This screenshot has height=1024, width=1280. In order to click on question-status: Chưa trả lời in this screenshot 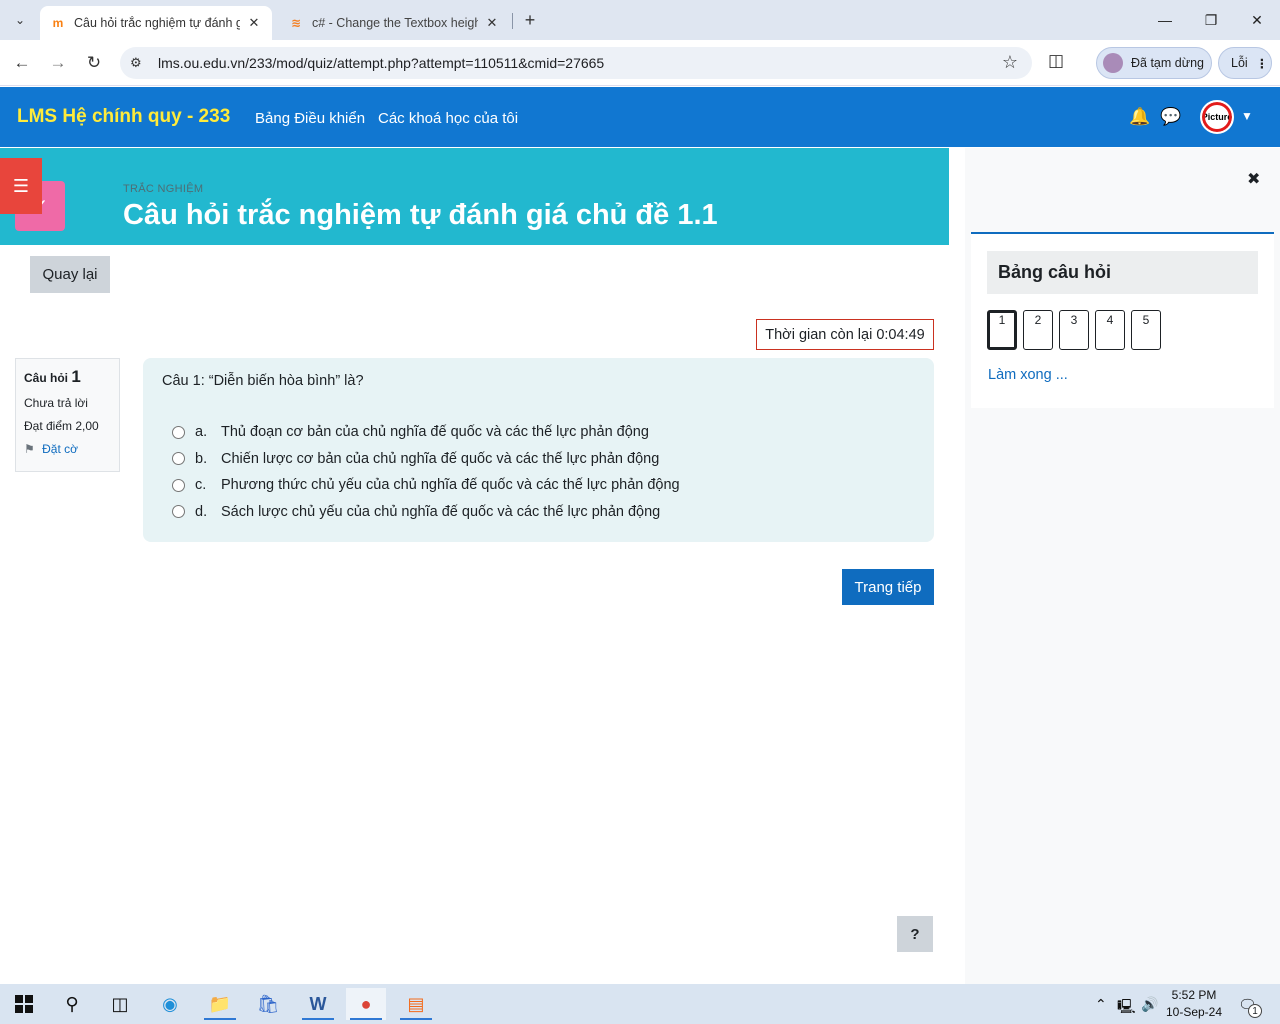, I will do `click(56, 403)`.